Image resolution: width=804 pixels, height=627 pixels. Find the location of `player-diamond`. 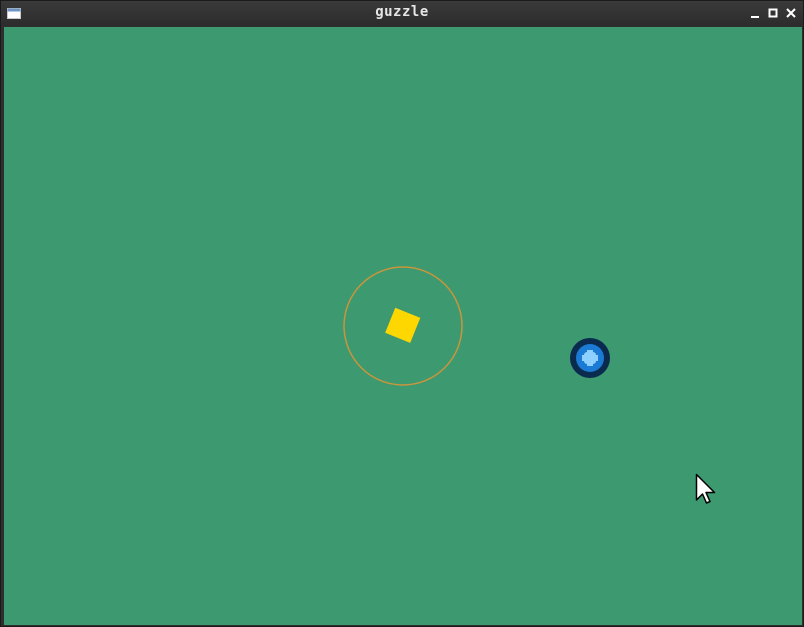

player-diamond is located at coordinates (403, 325).